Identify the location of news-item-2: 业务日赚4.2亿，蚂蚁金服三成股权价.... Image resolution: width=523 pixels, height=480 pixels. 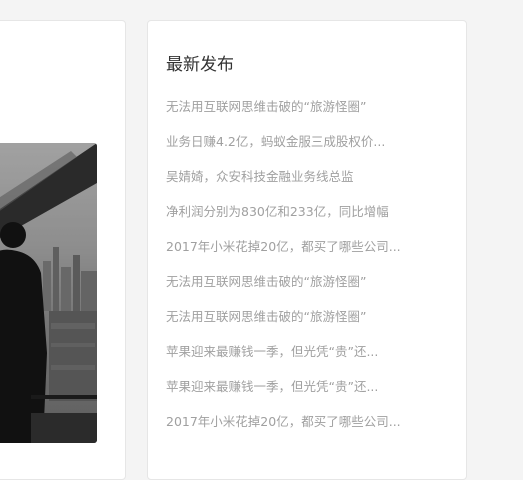
(311, 151).